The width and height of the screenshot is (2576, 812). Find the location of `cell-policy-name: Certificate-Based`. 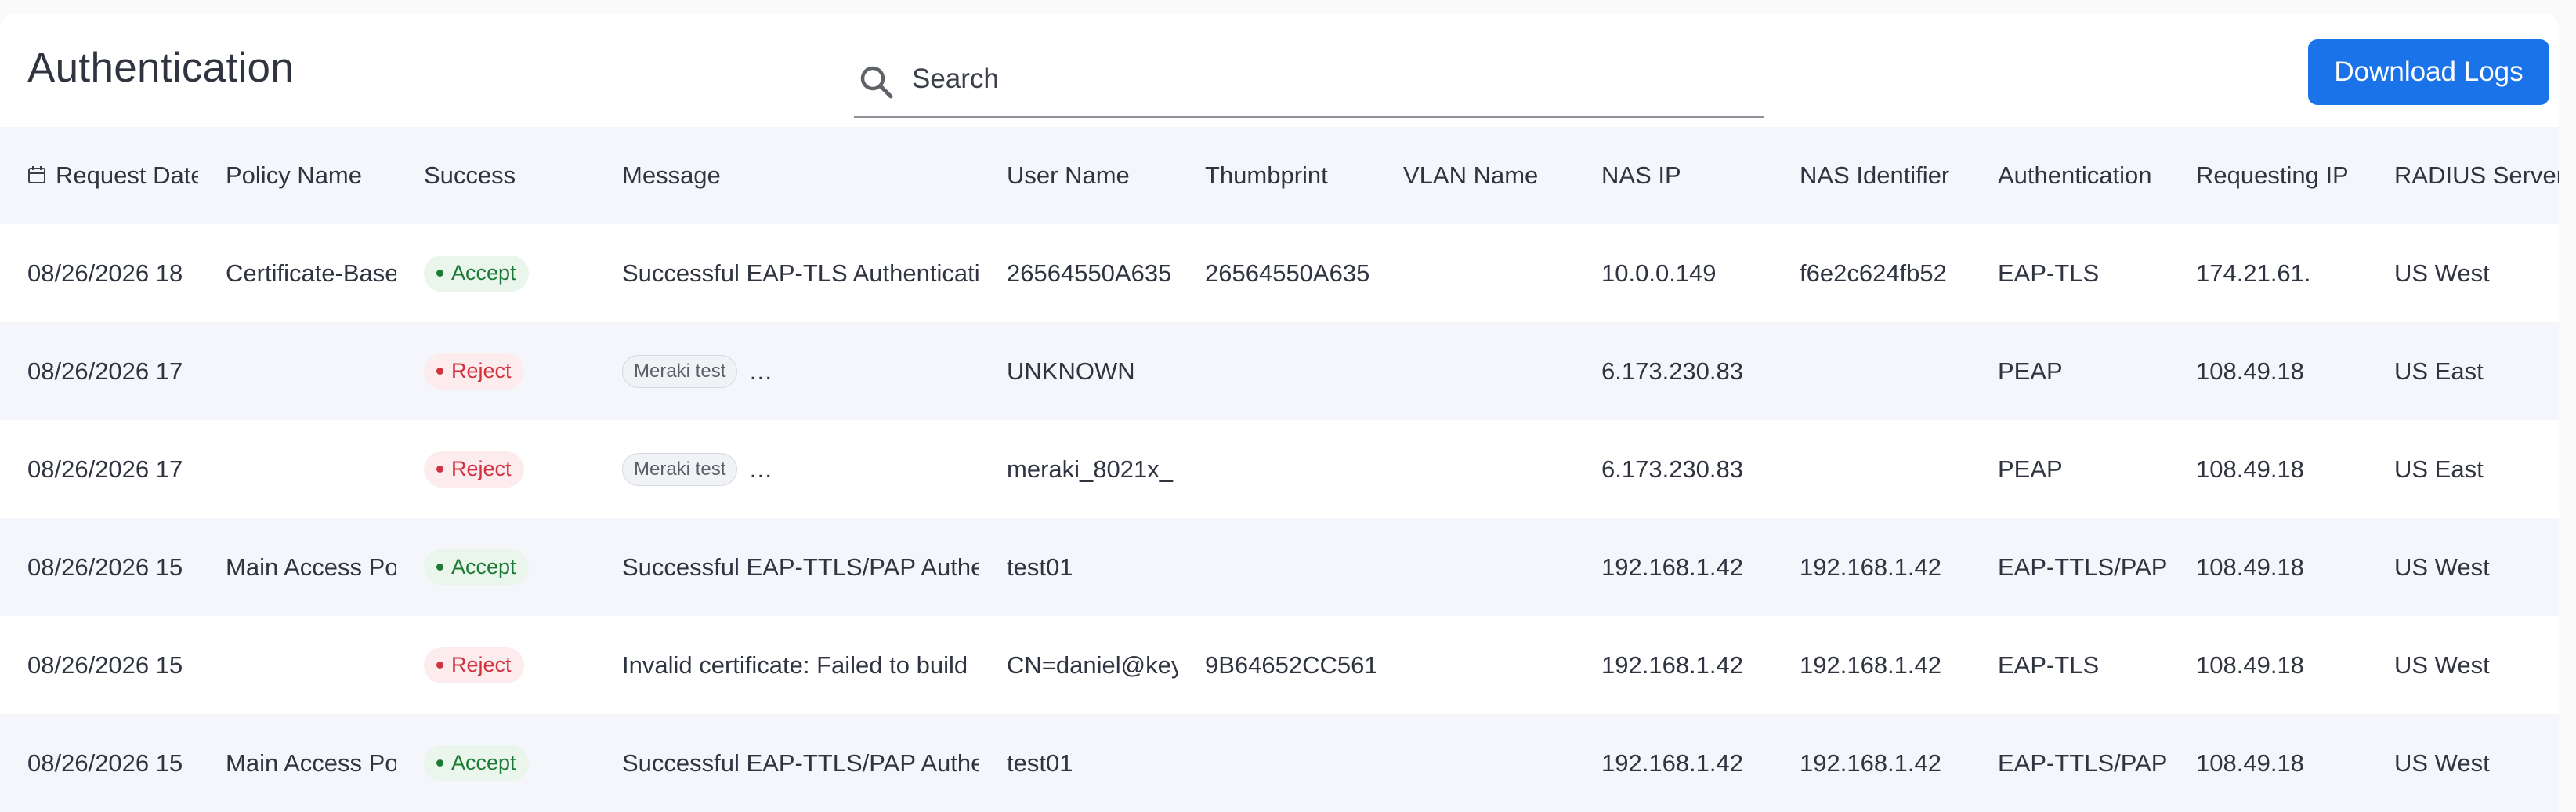

cell-policy-name: Certificate-Based is located at coordinates (297, 273).